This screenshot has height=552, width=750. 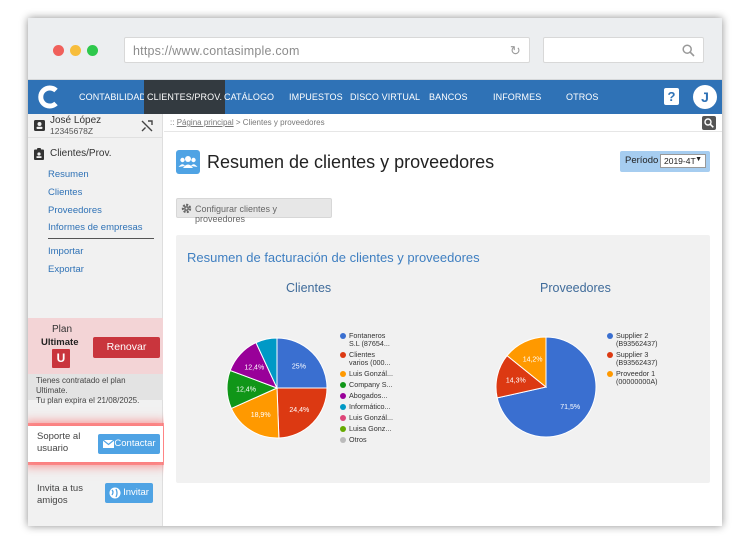 I want to click on plan-box: Plan Ultimate U Renovar, so click(x=95, y=346).